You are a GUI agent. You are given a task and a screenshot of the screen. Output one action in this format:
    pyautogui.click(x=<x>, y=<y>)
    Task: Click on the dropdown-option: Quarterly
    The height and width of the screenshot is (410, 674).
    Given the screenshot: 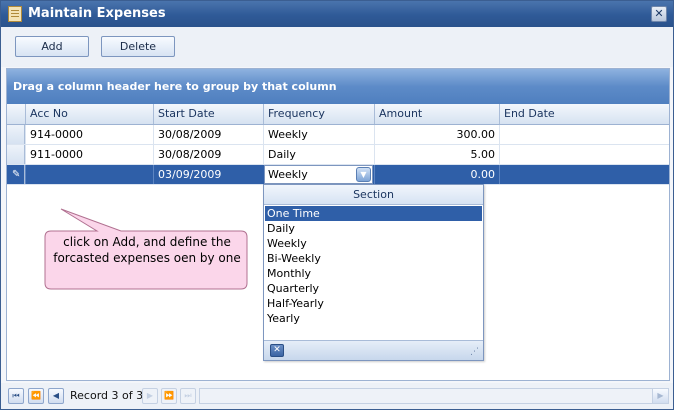 What is the action you would take?
    pyautogui.click(x=373, y=288)
    